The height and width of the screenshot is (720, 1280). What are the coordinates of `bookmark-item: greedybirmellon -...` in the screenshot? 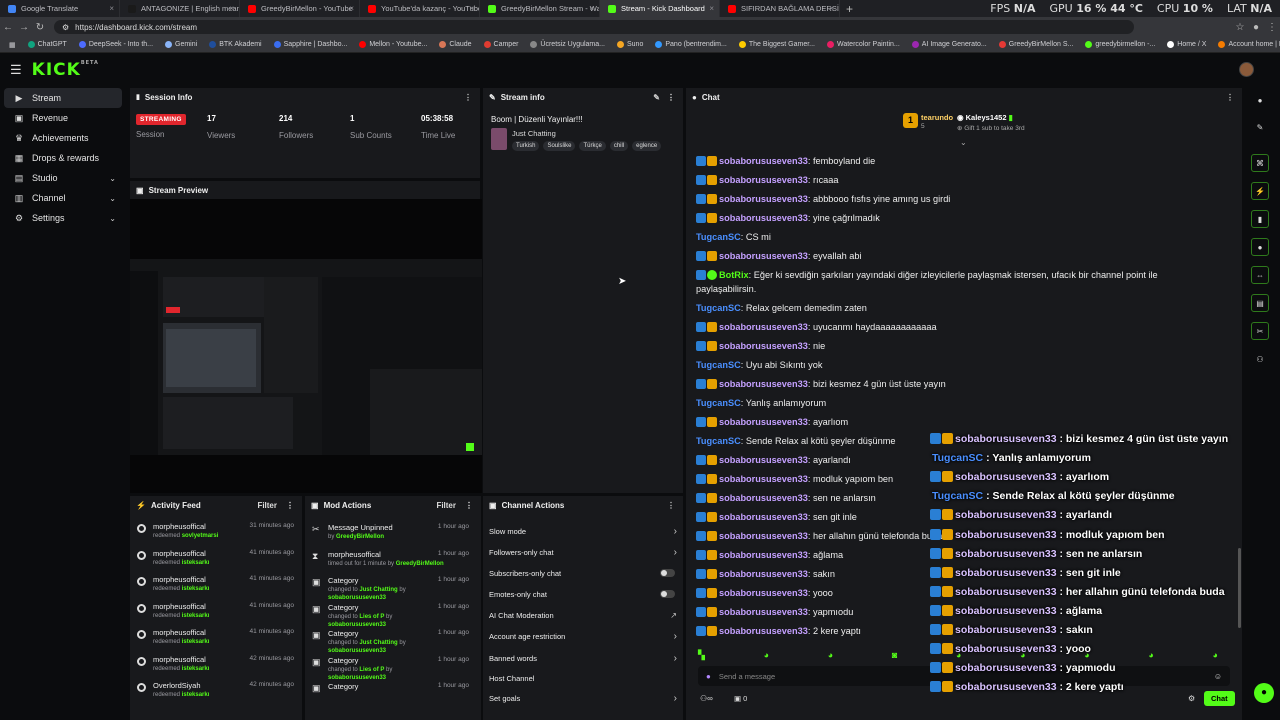 It's located at (1120, 44).